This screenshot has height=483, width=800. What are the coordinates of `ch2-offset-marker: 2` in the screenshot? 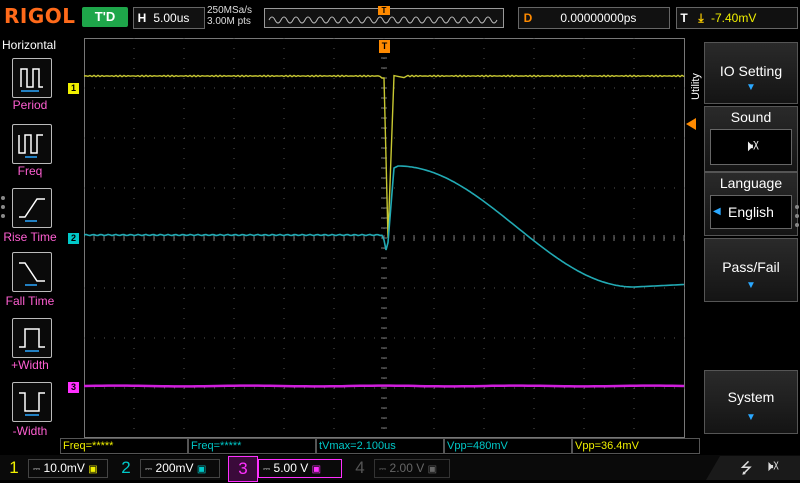 It's located at (73, 238).